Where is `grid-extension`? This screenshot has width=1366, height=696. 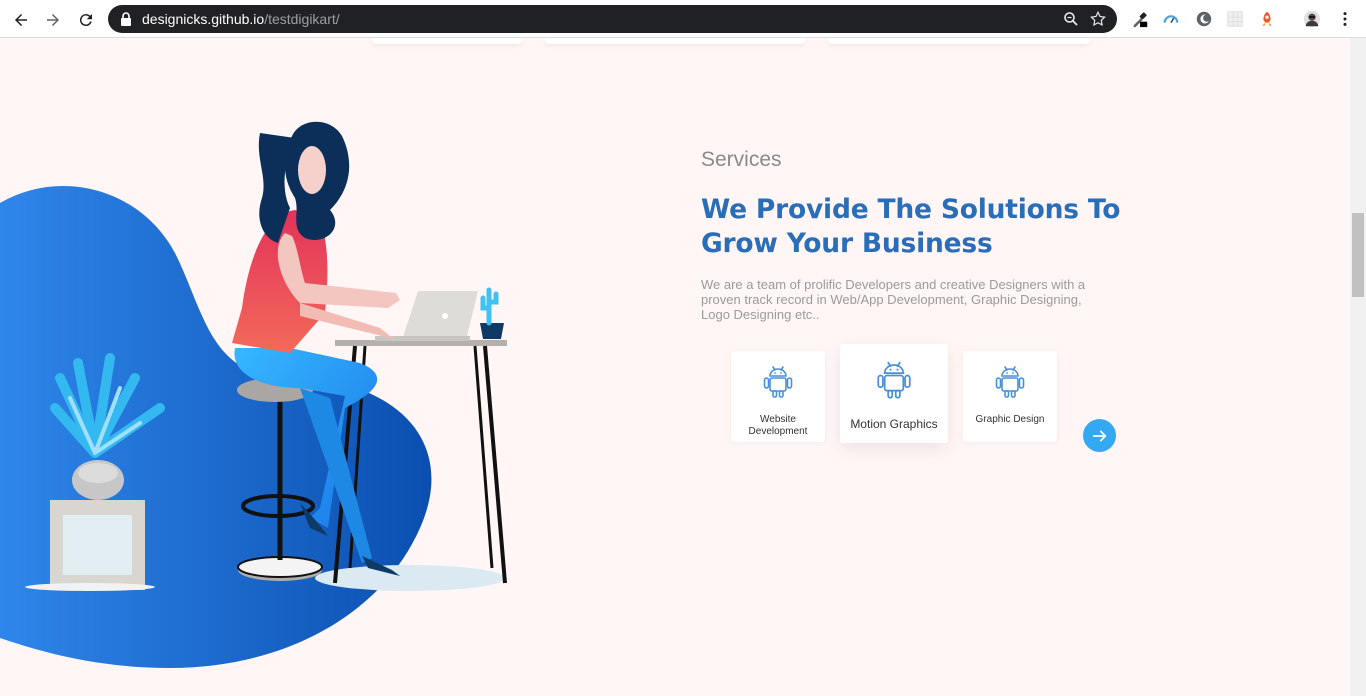
grid-extension is located at coordinates (1235, 19).